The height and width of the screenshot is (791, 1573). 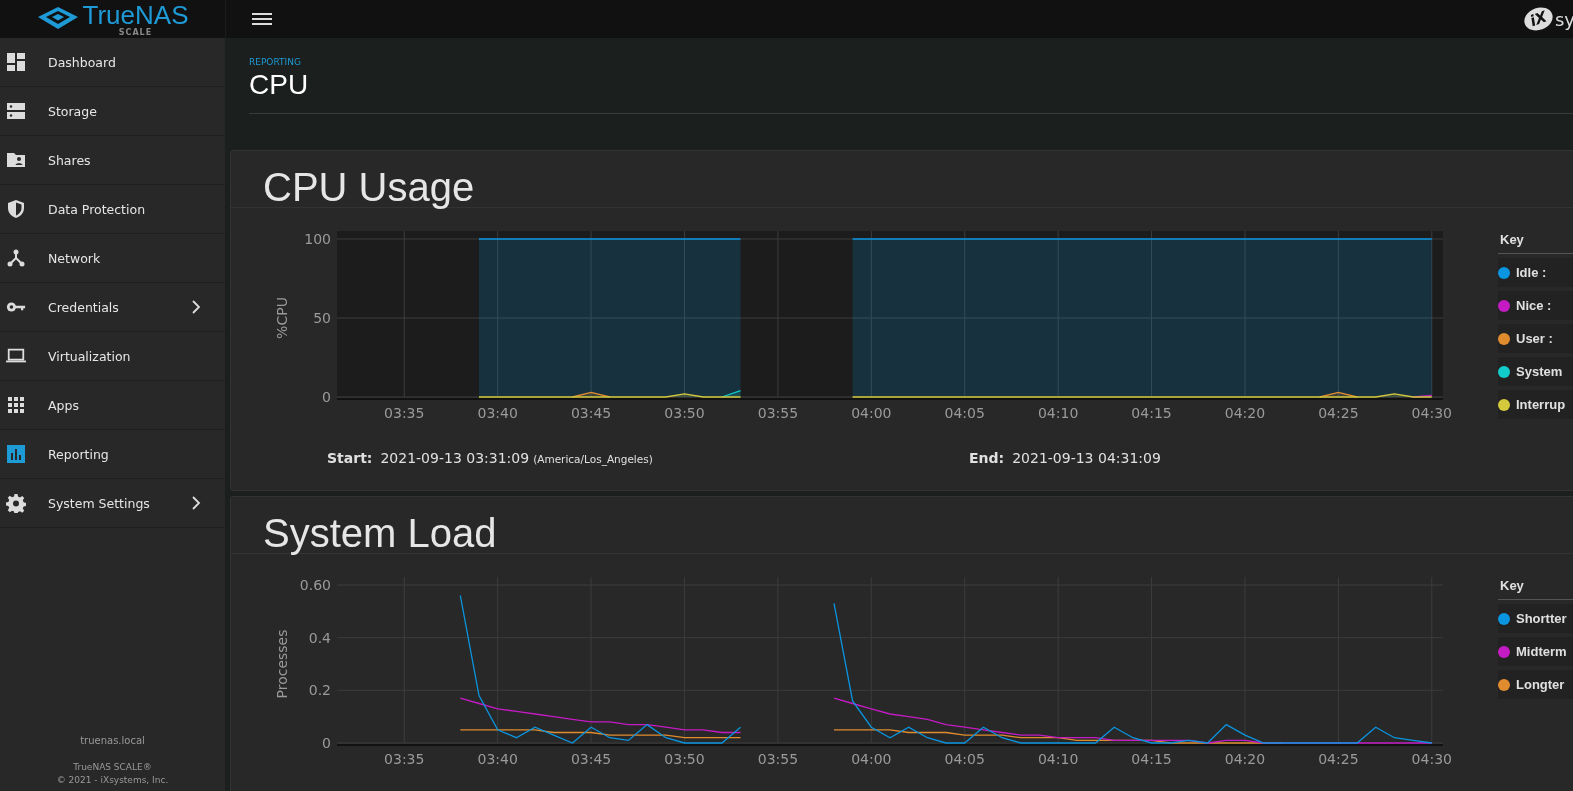 What do you see at coordinates (455, 458) in the screenshot?
I see `start-time: 2021-09-13 03:31:09` at bounding box center [455, 458].